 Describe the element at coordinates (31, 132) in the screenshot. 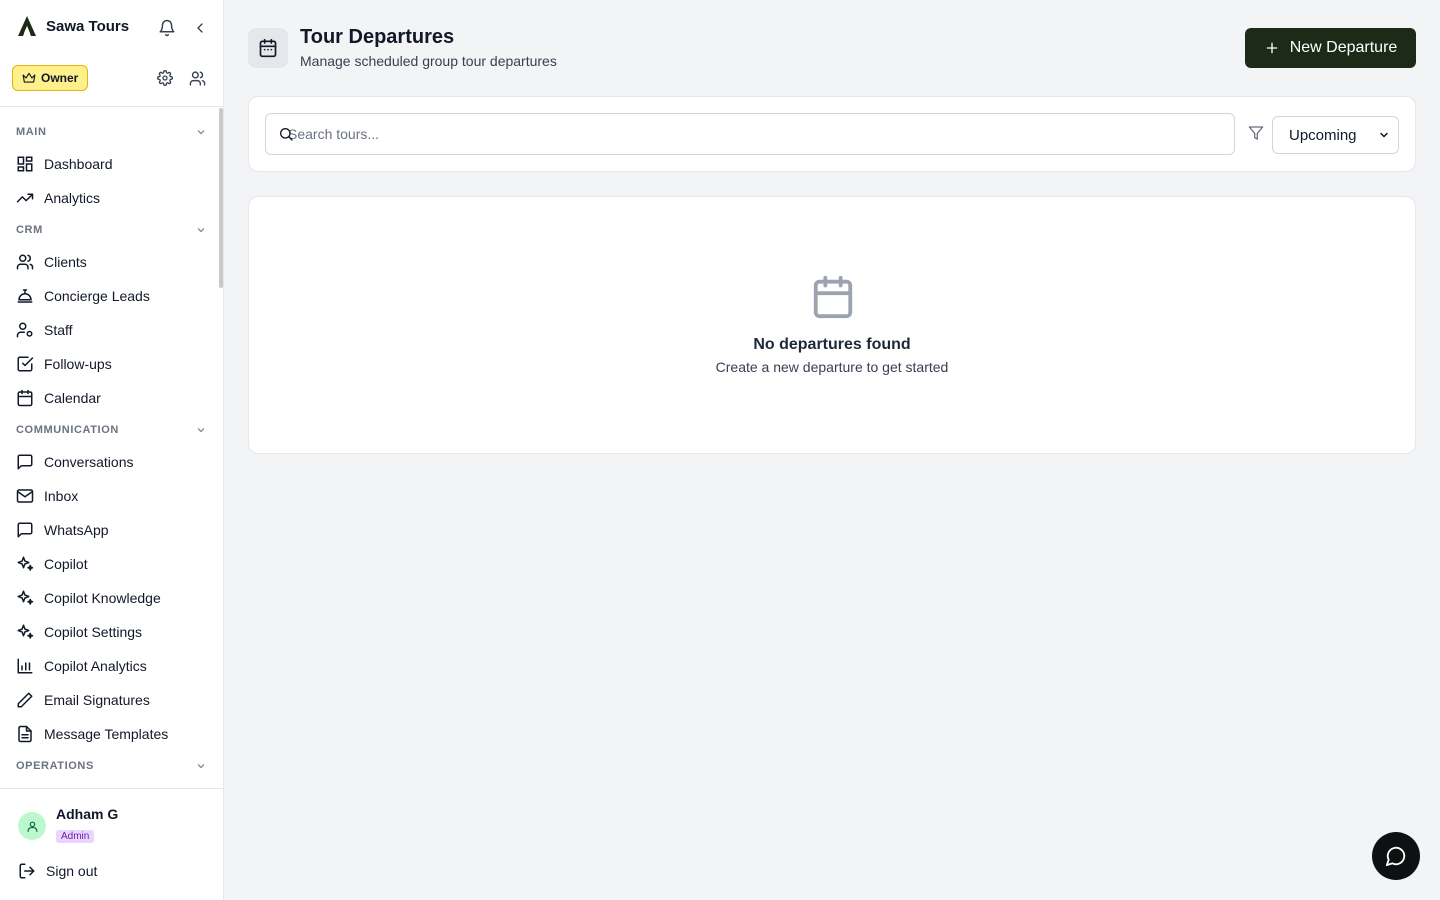

I see `section-main-label: MAIN` at that location.